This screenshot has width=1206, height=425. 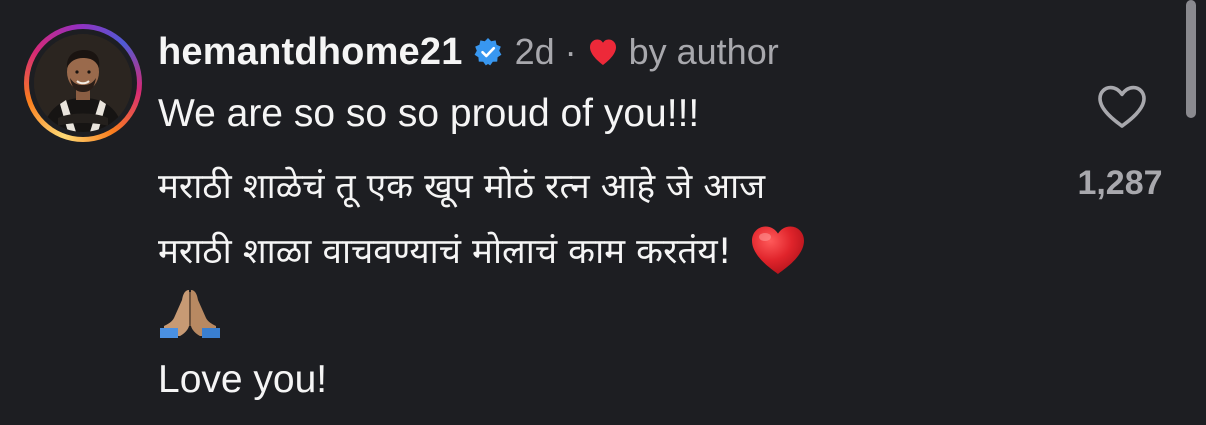 What do you see at coordinates (534, 51) in the screenshot?
I see `timestamp: 2d` at bounding box center [534, 51].